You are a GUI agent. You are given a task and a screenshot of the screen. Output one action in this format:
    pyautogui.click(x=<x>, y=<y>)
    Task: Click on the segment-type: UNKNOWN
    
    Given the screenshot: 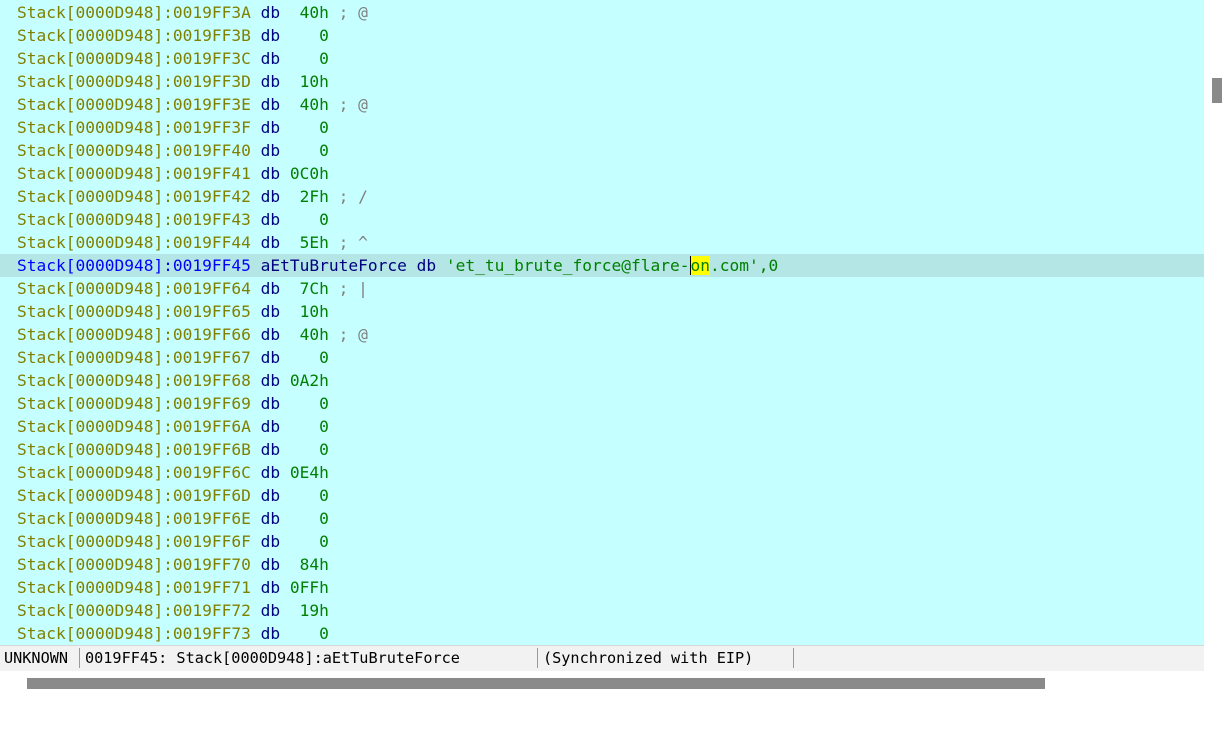 What is the action you would take?
    pyautogui.click(x=40, y=658)
    